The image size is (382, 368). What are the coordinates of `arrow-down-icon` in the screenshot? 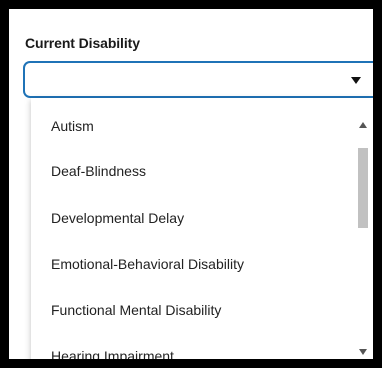 It's located at (363, 352).